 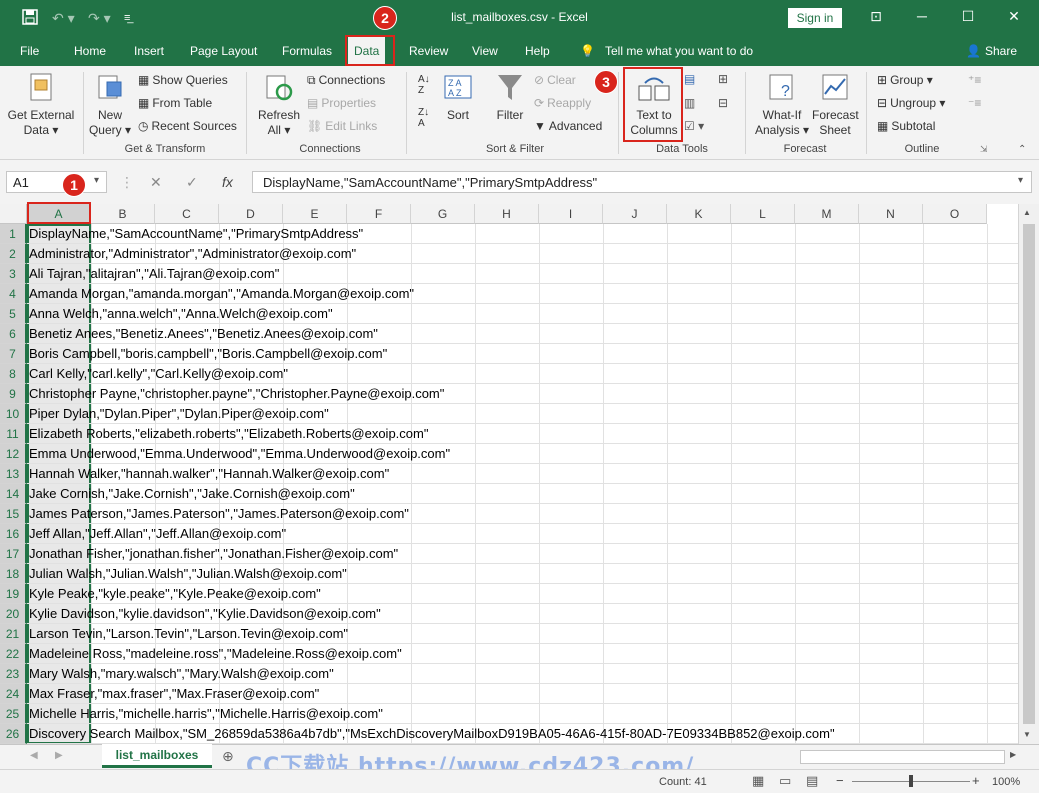 I want to click on sort-button: Z AA Z Sort, so click(x=458, y=97).